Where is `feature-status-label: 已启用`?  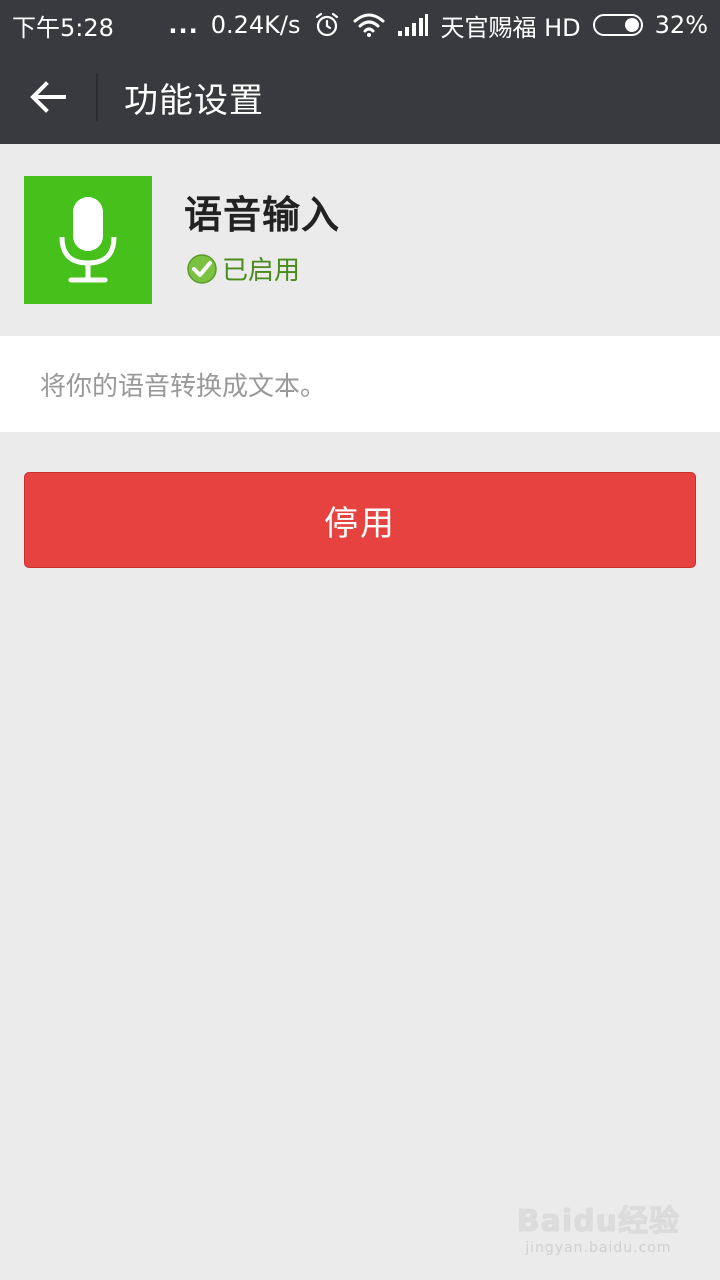 feature-status-label: 已启用 is located at coordinates (261, 271).